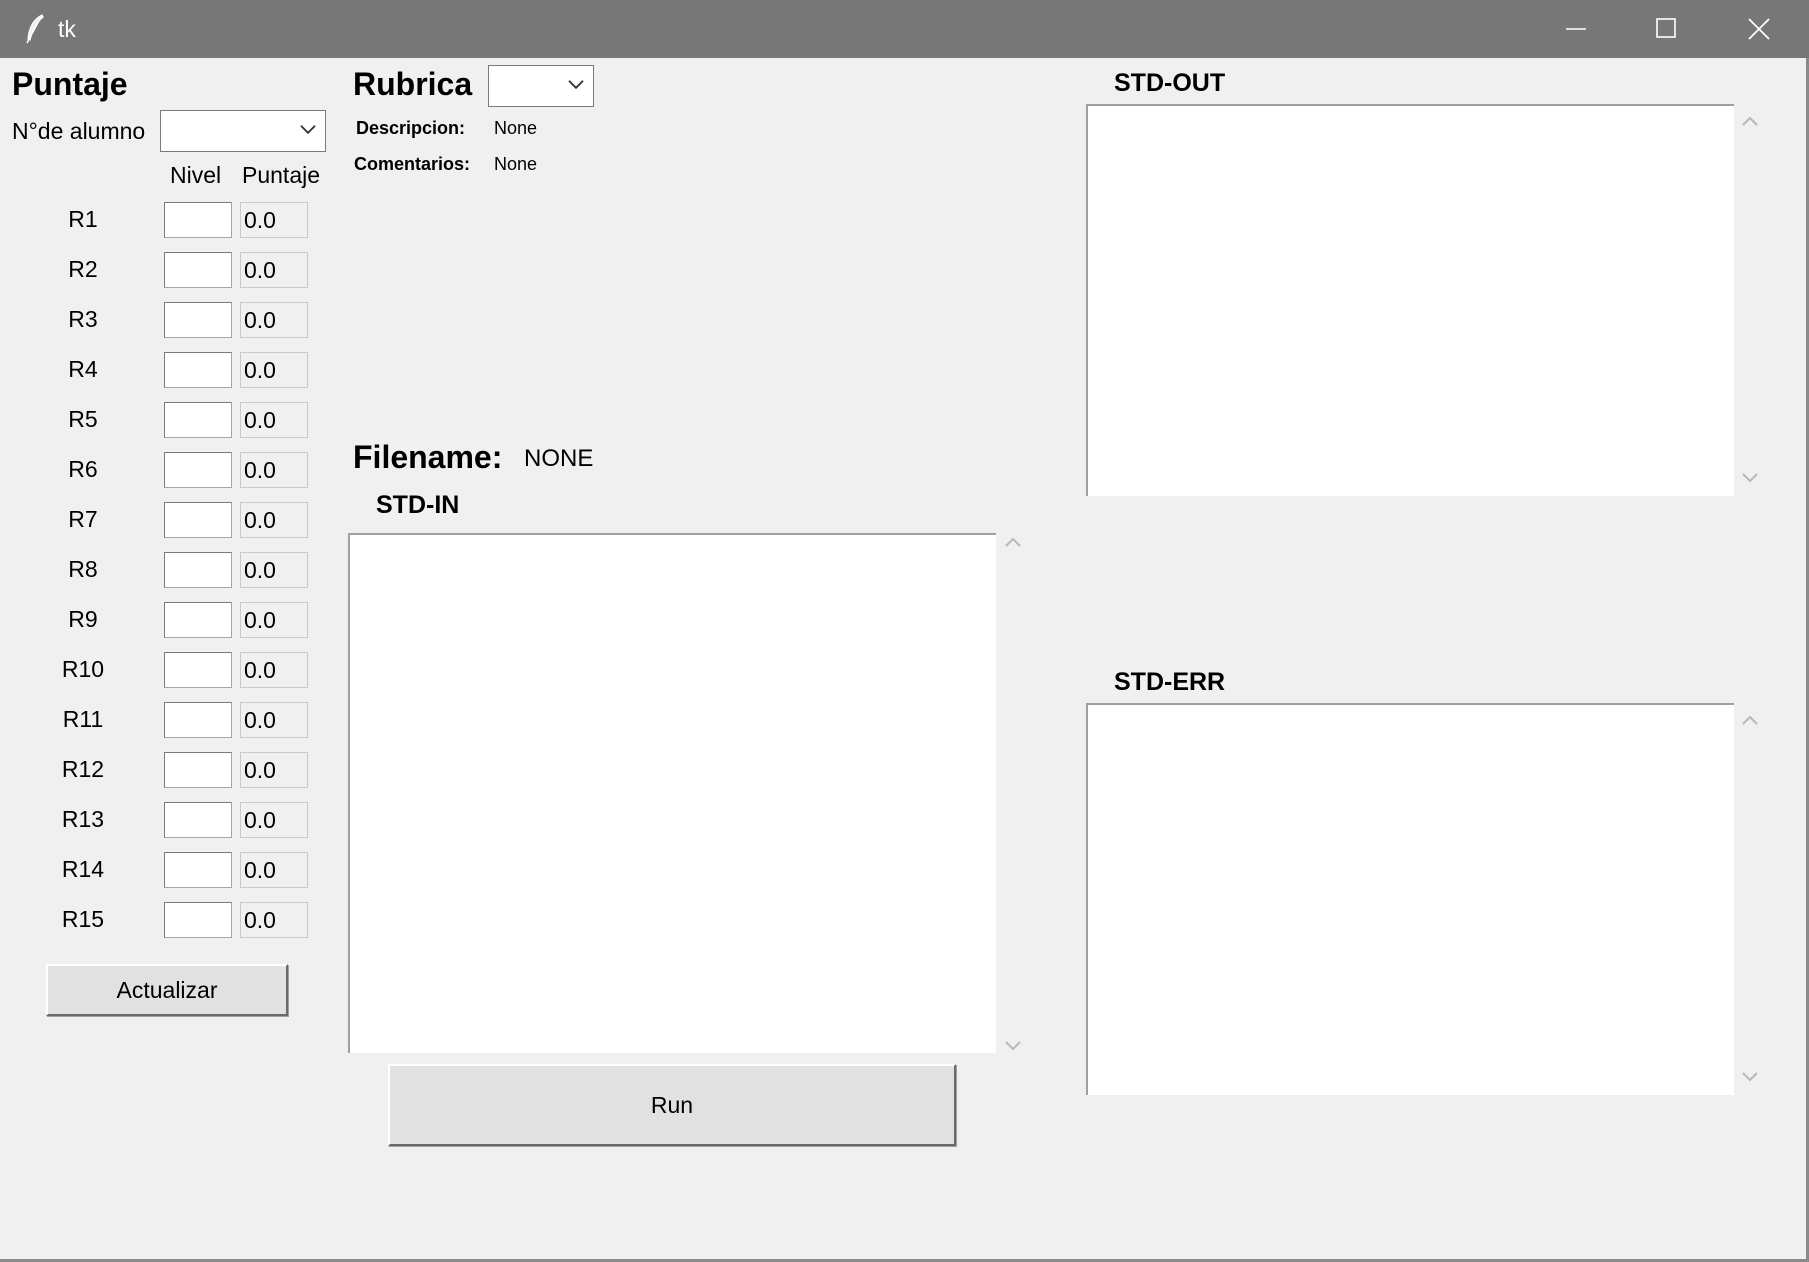 Image resolution: width=1809 pixels, height=1262 pixels. I want to click on row-label: R9, so click(83, 619).